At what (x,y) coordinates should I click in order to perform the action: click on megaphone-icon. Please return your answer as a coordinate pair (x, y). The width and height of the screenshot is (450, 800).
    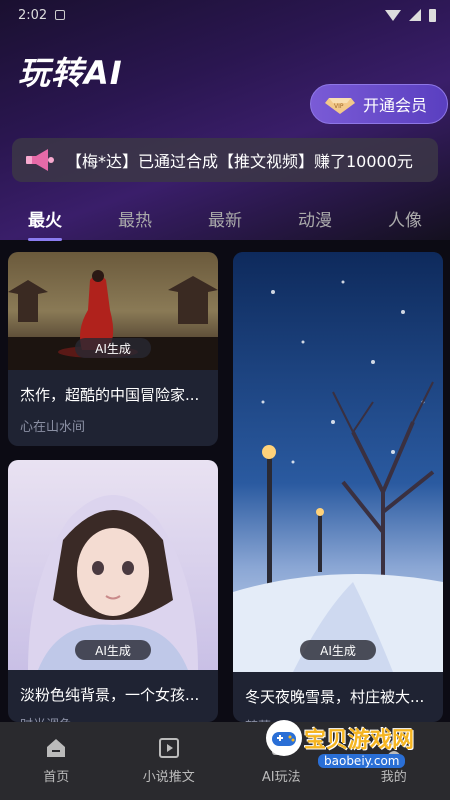
    Looking at the image, I should click on (40, 160).